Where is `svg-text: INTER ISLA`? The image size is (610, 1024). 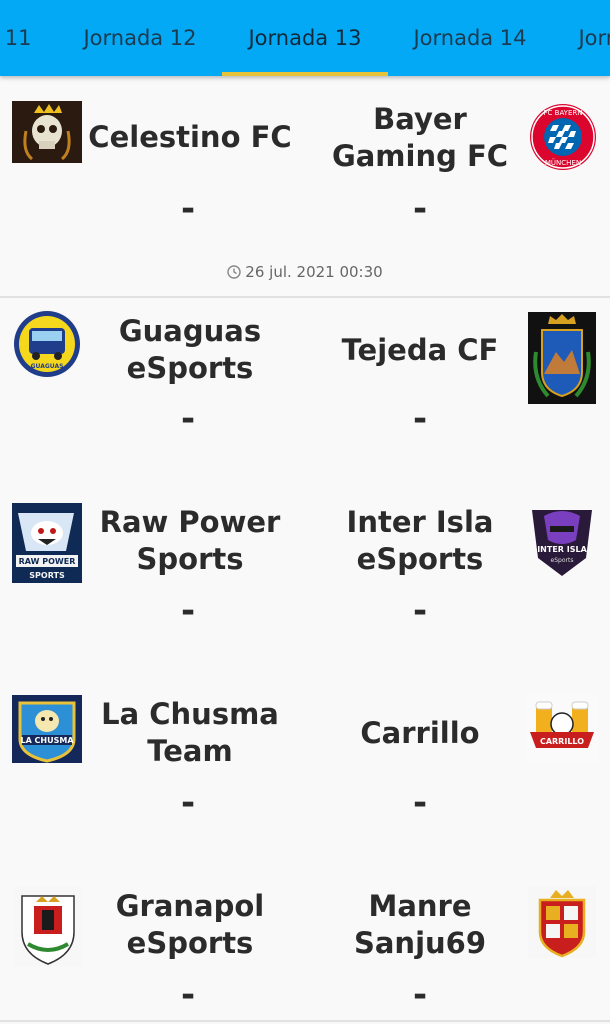
svg-text: INTER ISLA is located at coordinates (562, 549).